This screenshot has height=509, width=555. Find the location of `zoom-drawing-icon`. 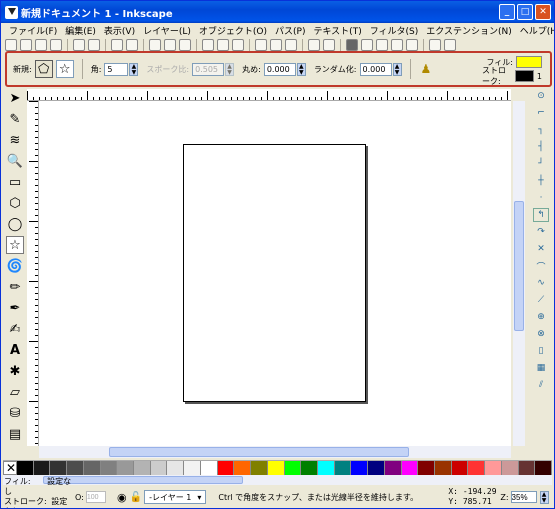

zoom-drawing-icon is located at coordinates (223, 45).